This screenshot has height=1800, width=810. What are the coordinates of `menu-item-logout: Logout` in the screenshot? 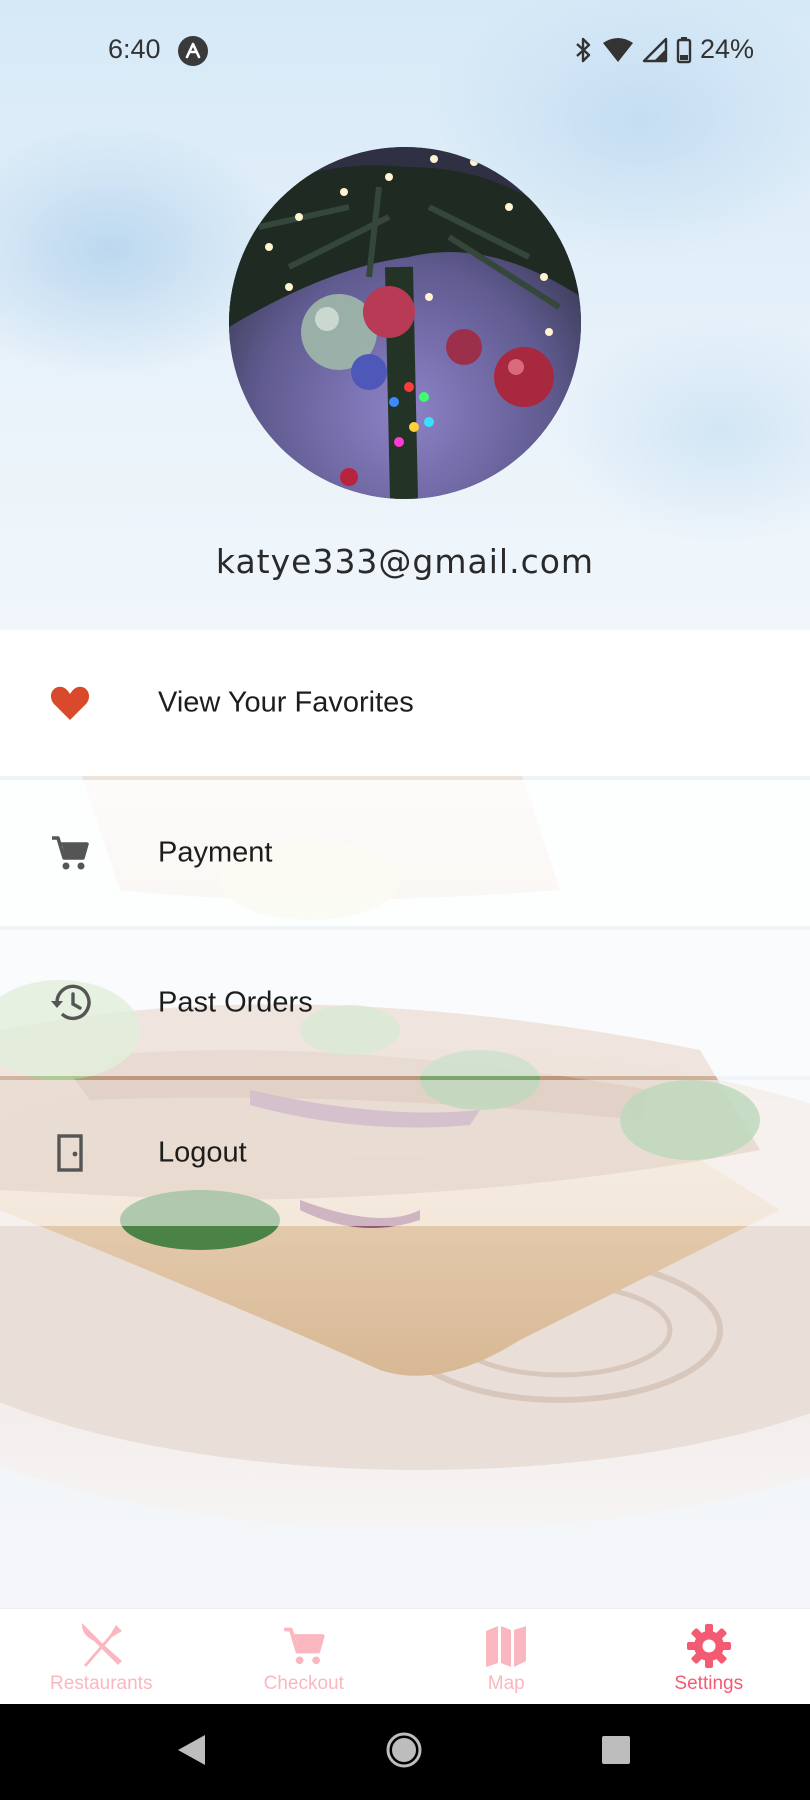 It's located at (405, 1153).